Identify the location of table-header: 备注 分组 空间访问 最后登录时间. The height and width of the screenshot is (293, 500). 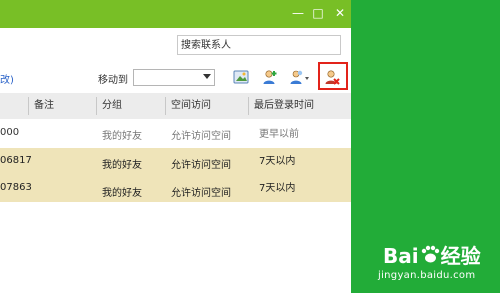
(175, 106).